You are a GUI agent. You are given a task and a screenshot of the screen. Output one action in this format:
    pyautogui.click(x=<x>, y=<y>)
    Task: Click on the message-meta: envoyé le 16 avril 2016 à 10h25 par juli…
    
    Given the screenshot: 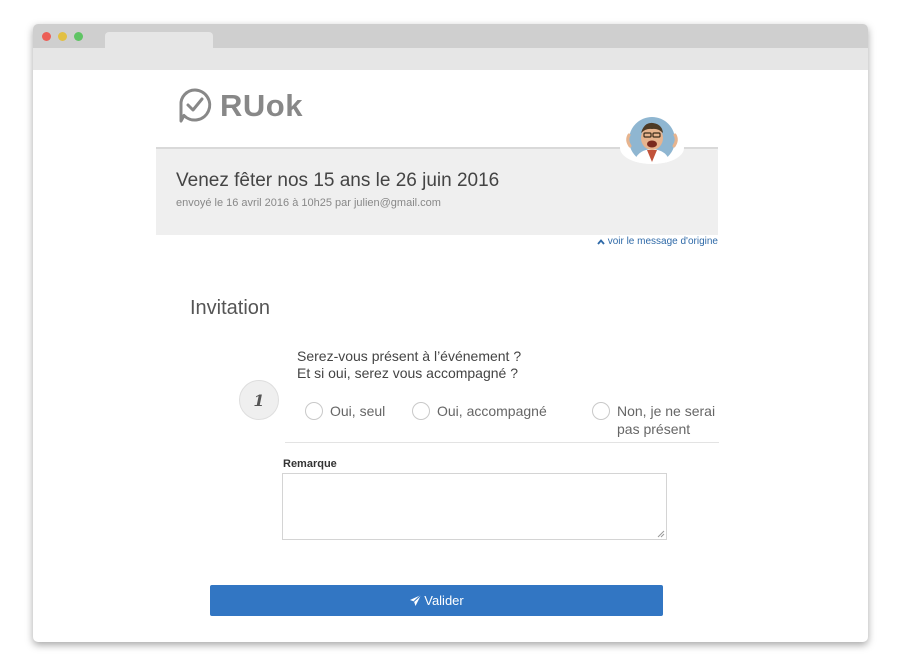 What is the action you would take?
    pyautogui.click(x=308, y=203)
    